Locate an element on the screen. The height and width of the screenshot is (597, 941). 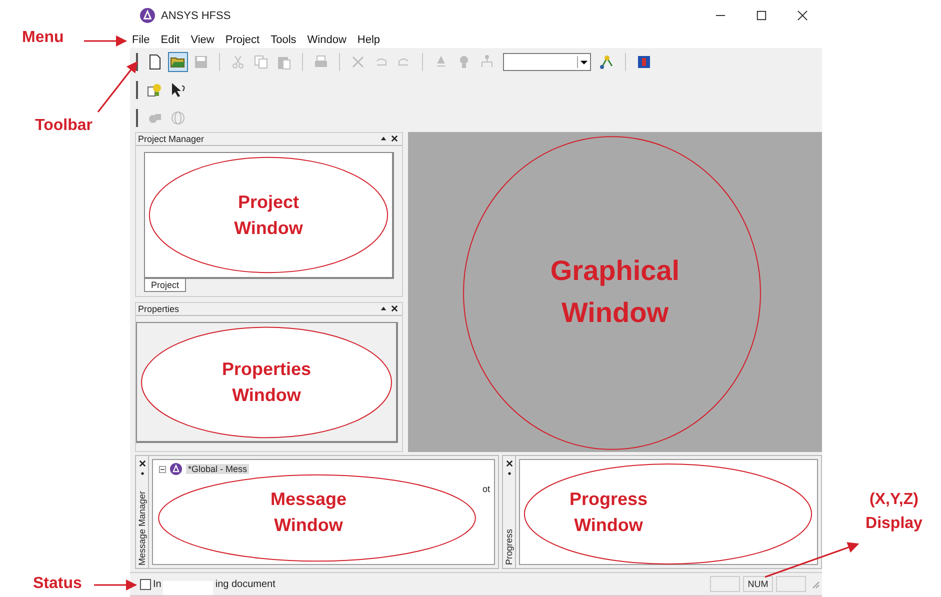
dropdown-field is located at coordinates (547, 61).